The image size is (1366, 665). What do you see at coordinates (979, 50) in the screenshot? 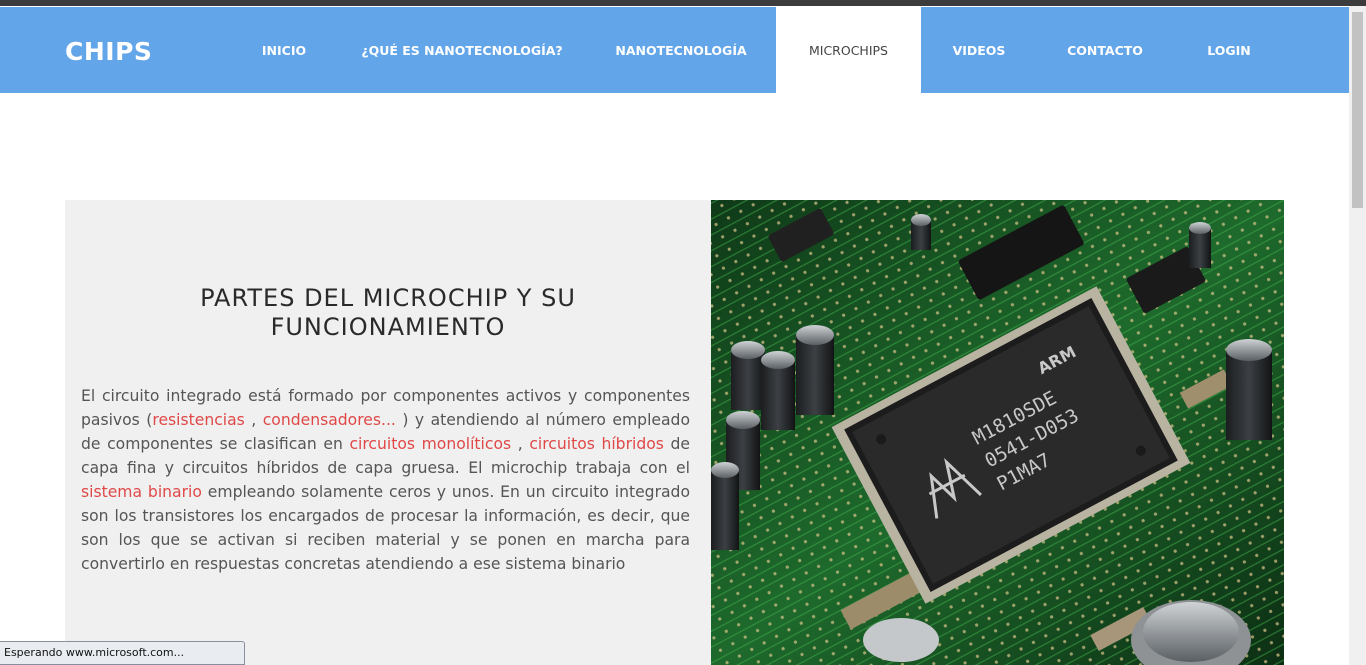
I see `nav-item-videos: VIDEOS` at bounding box center [979, 50].